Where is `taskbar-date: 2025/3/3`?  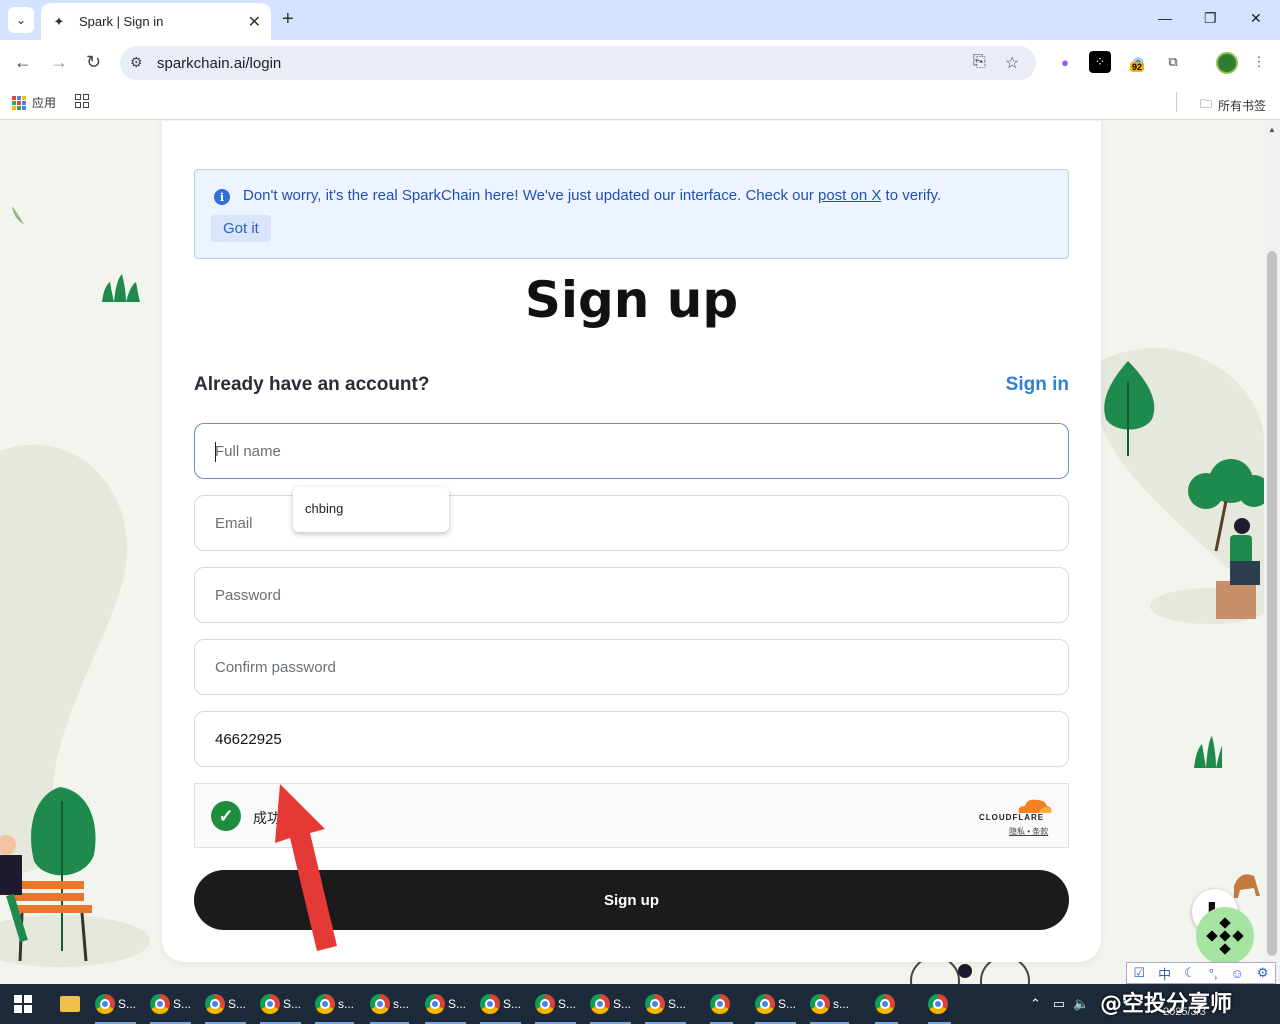 taskbar-date: 2025/3/3 is located at coordinates (1184, 1012).